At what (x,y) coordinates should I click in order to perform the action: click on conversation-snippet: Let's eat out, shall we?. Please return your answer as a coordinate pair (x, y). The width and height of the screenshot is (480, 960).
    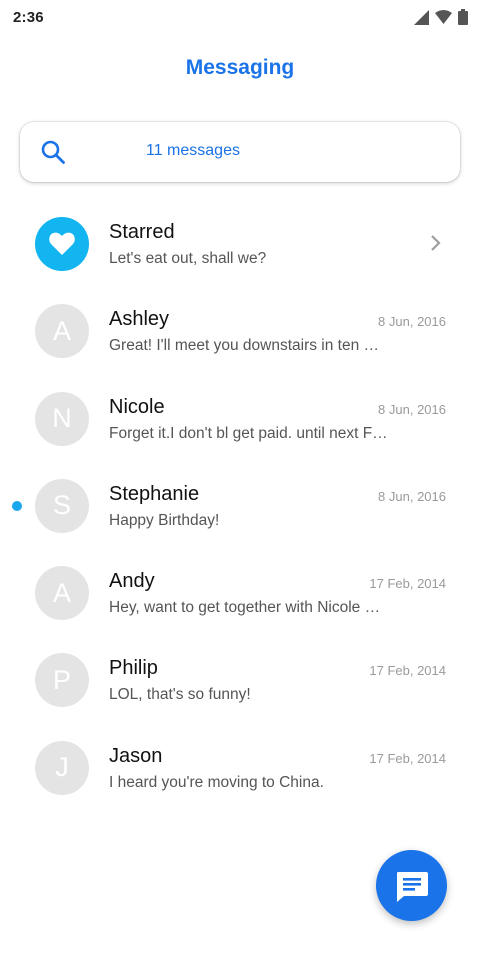
    Looking at the image, I should click on (188, 258).